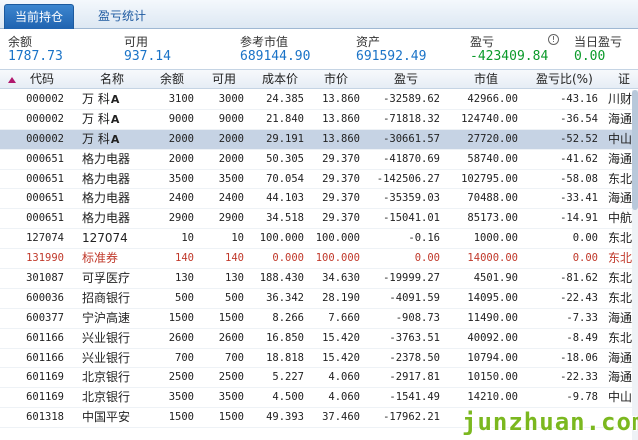 Image resolution: width=638 pixels, height=440 pixels. Describe the element at coordinates (172, 79) in the screenshot. I see `column-header-balance: 余额` at that location.